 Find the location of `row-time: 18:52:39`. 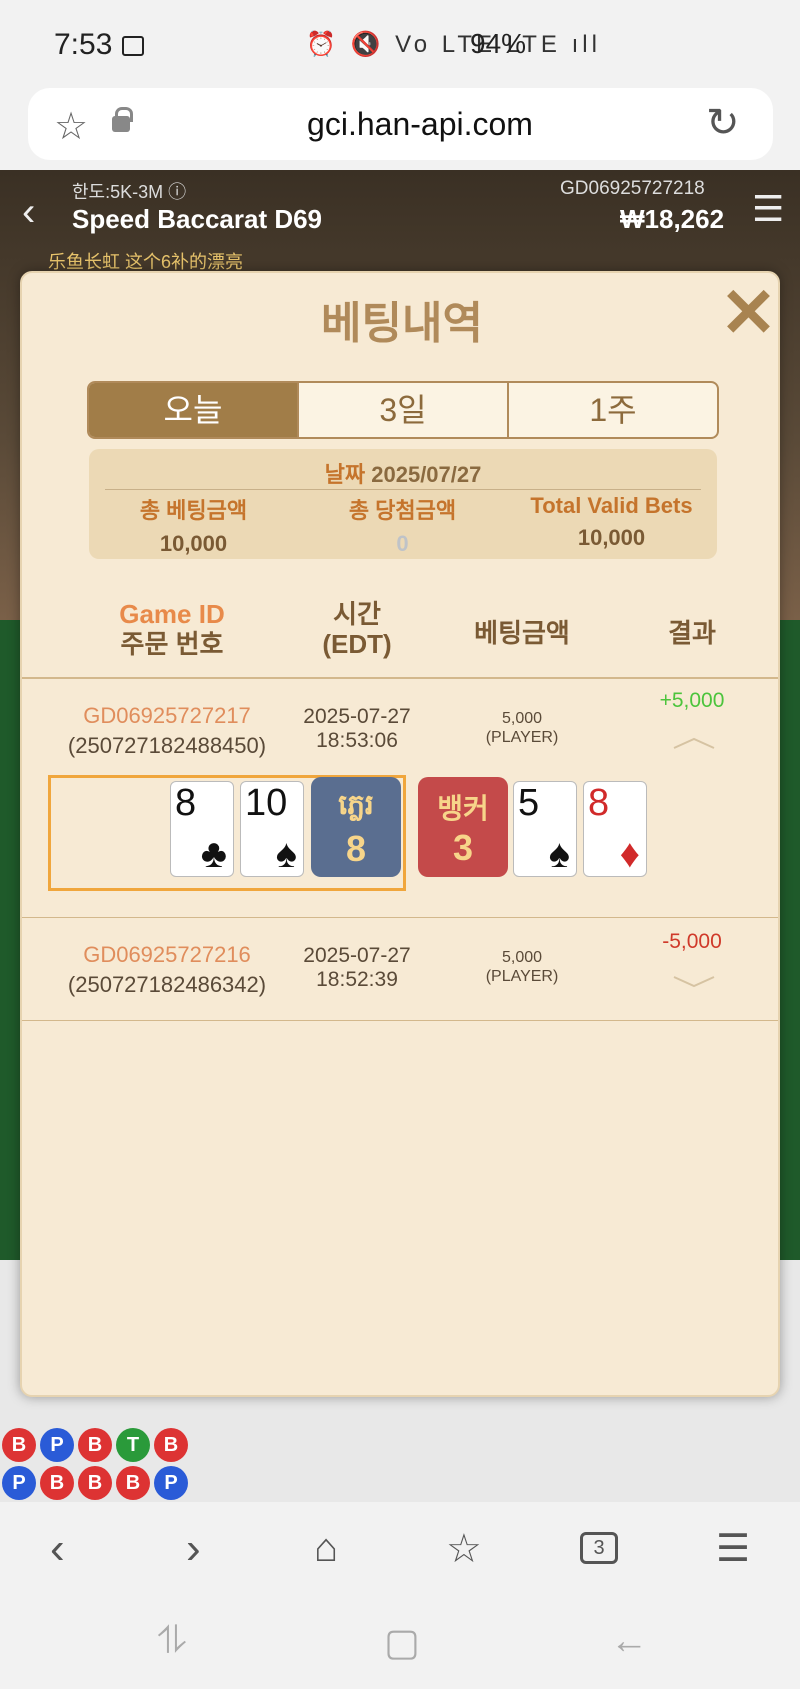

row-time: 18:52:39 is located at coordinates (357, 979).